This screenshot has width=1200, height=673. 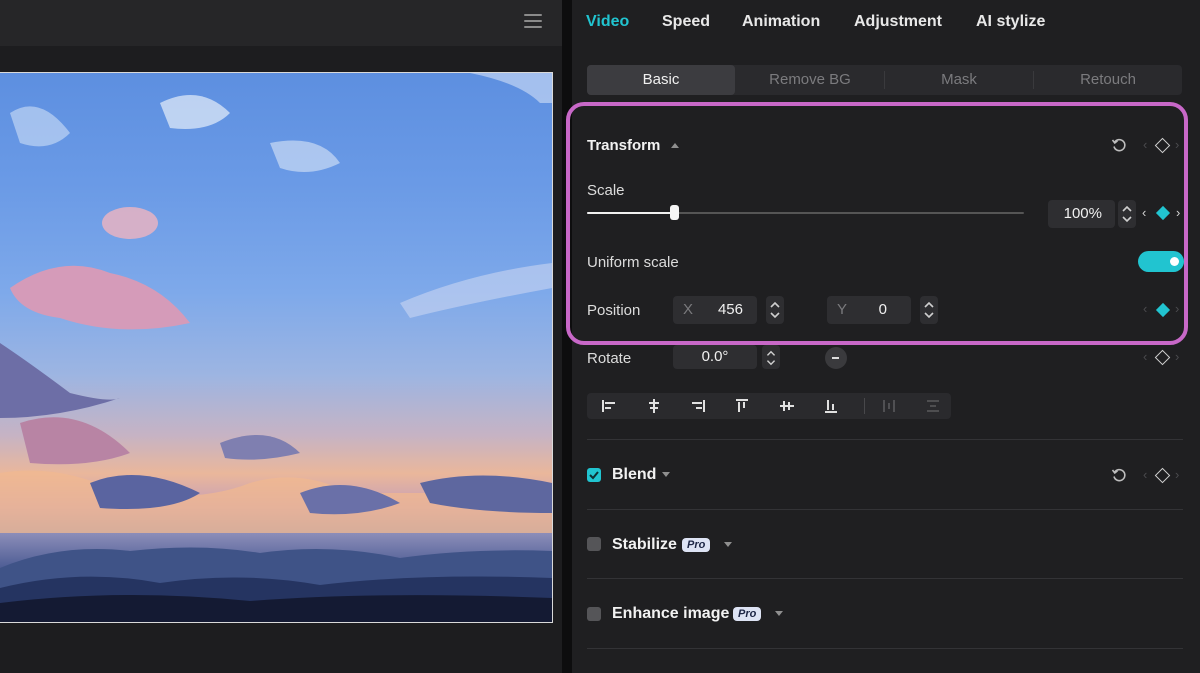 What do you see at coordinates (609, 358) in the screenshot?
I see `rotate-label: Rotate` at bounding box center [609, 358].